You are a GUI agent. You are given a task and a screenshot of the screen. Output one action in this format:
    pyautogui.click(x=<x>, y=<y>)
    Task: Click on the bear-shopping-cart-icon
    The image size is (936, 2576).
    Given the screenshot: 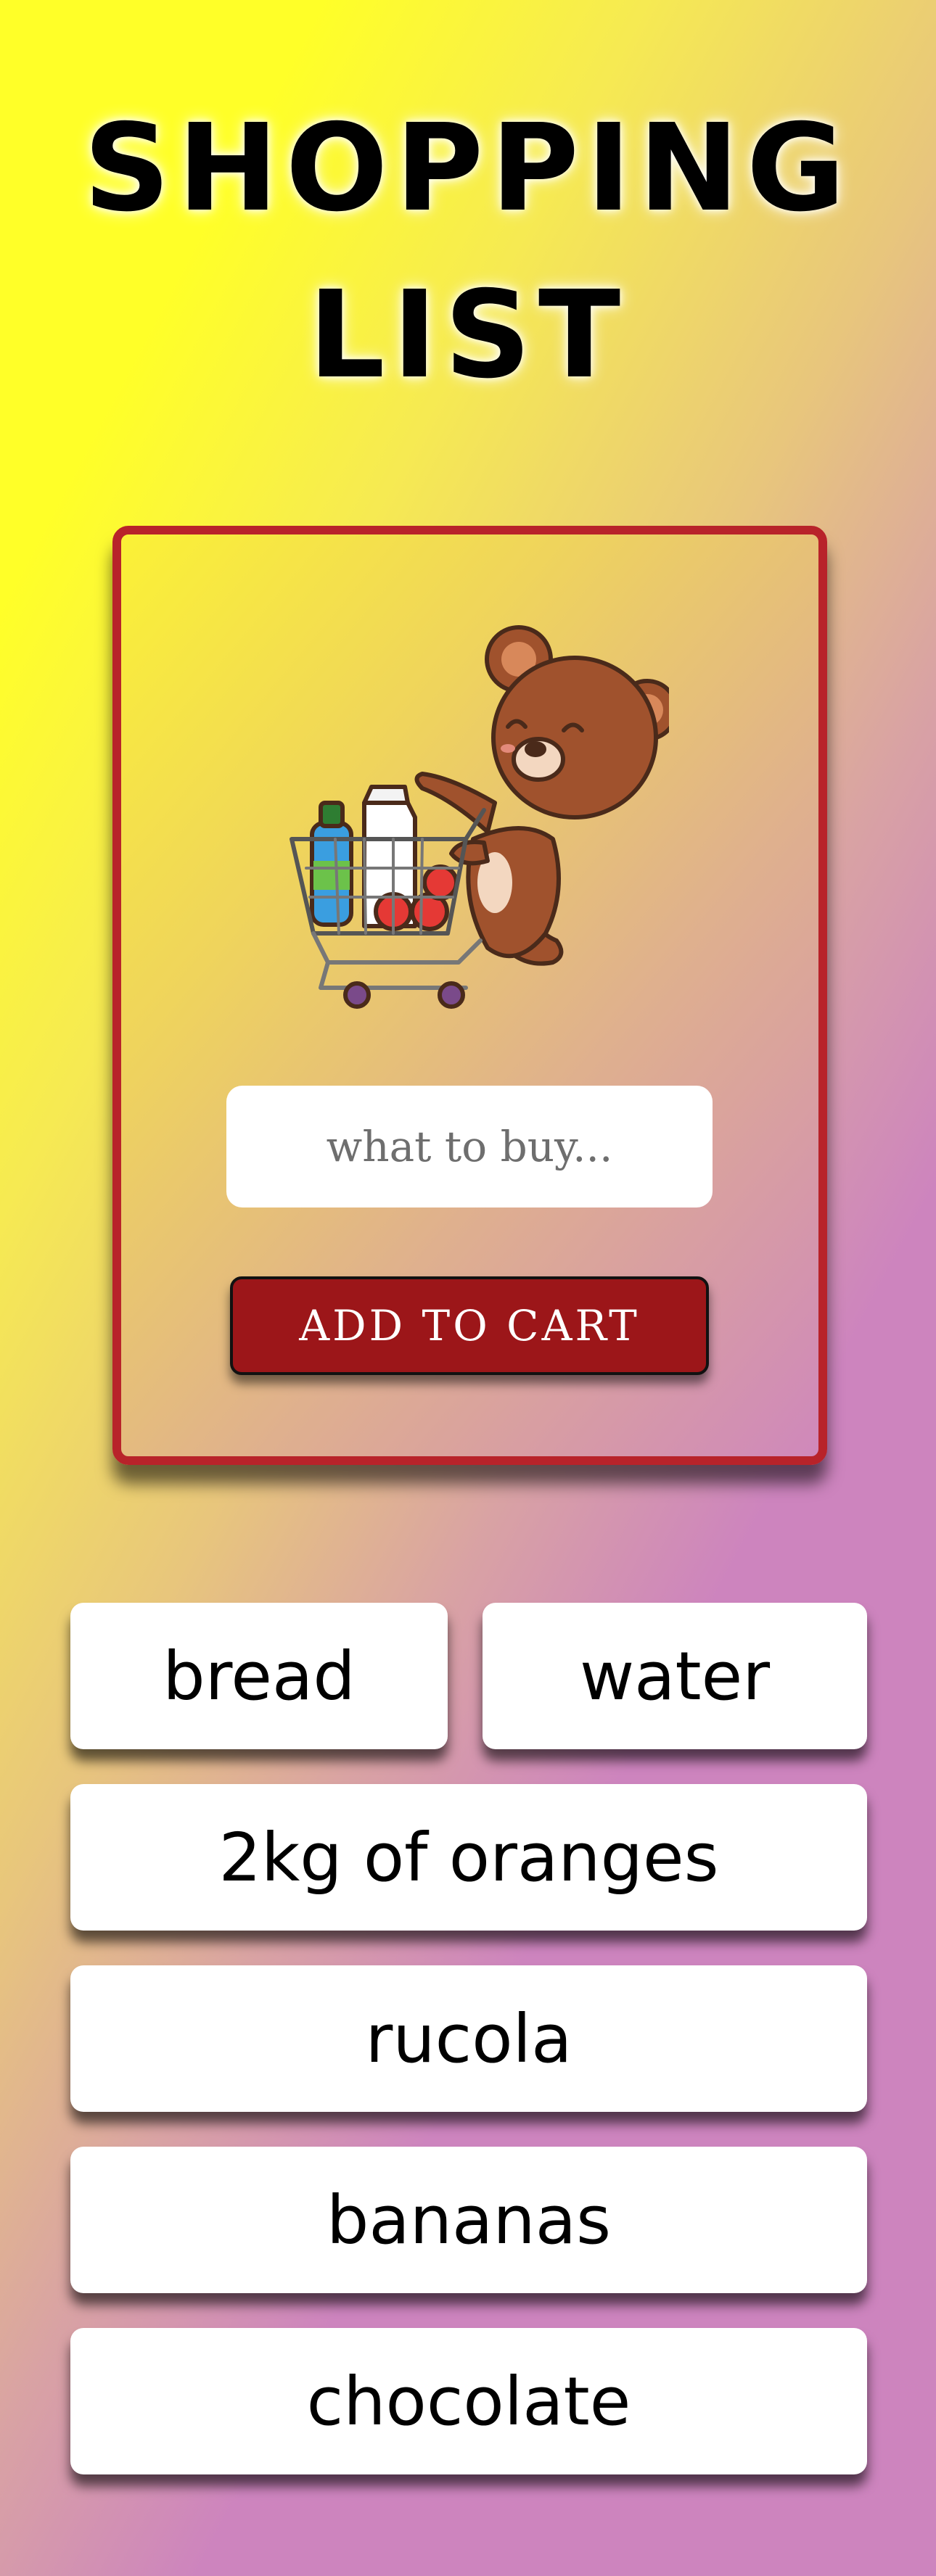 What is the action you would take?
    pyautogui.click(x=480, y=817)
    